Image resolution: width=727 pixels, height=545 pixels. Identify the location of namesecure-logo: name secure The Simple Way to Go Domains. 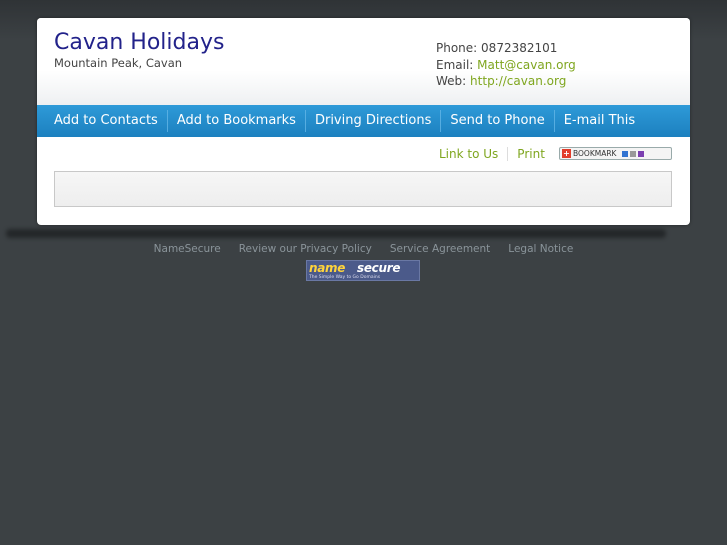
(363, 270).